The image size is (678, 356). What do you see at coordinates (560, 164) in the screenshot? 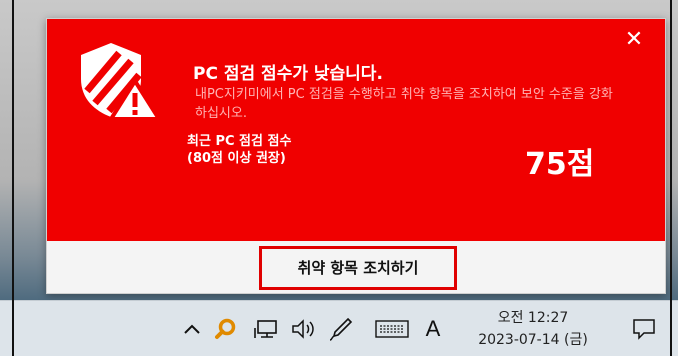
I see `score-value: 75점` at bounding box center [560, 164].